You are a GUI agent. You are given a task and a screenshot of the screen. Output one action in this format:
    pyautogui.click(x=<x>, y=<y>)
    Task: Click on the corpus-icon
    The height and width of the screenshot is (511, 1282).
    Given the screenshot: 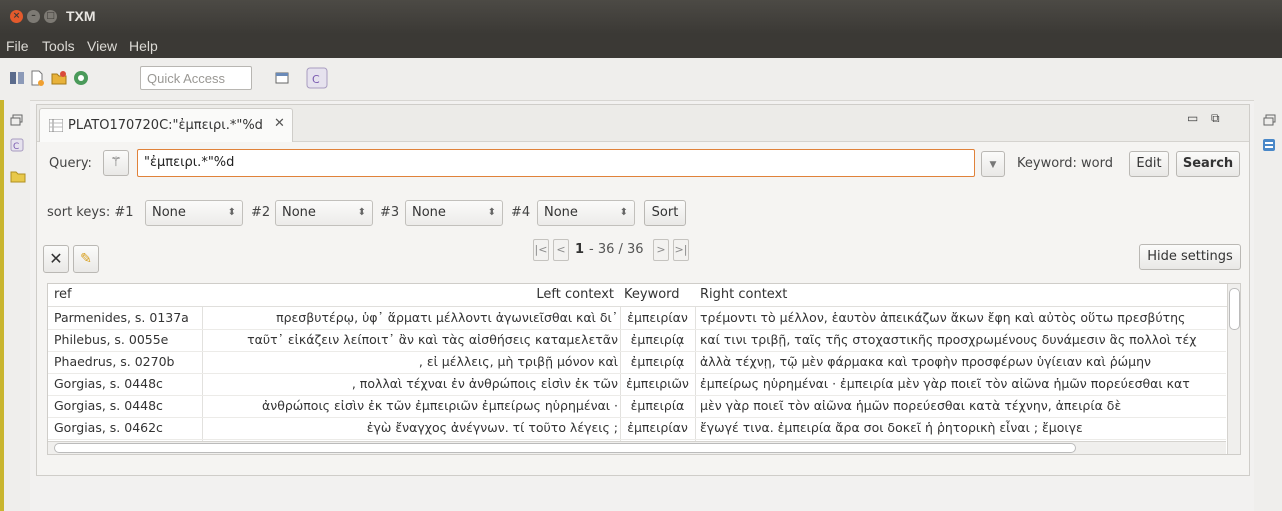 What is the action you would take?
    pyautogui.click(x=17, y=78)
    